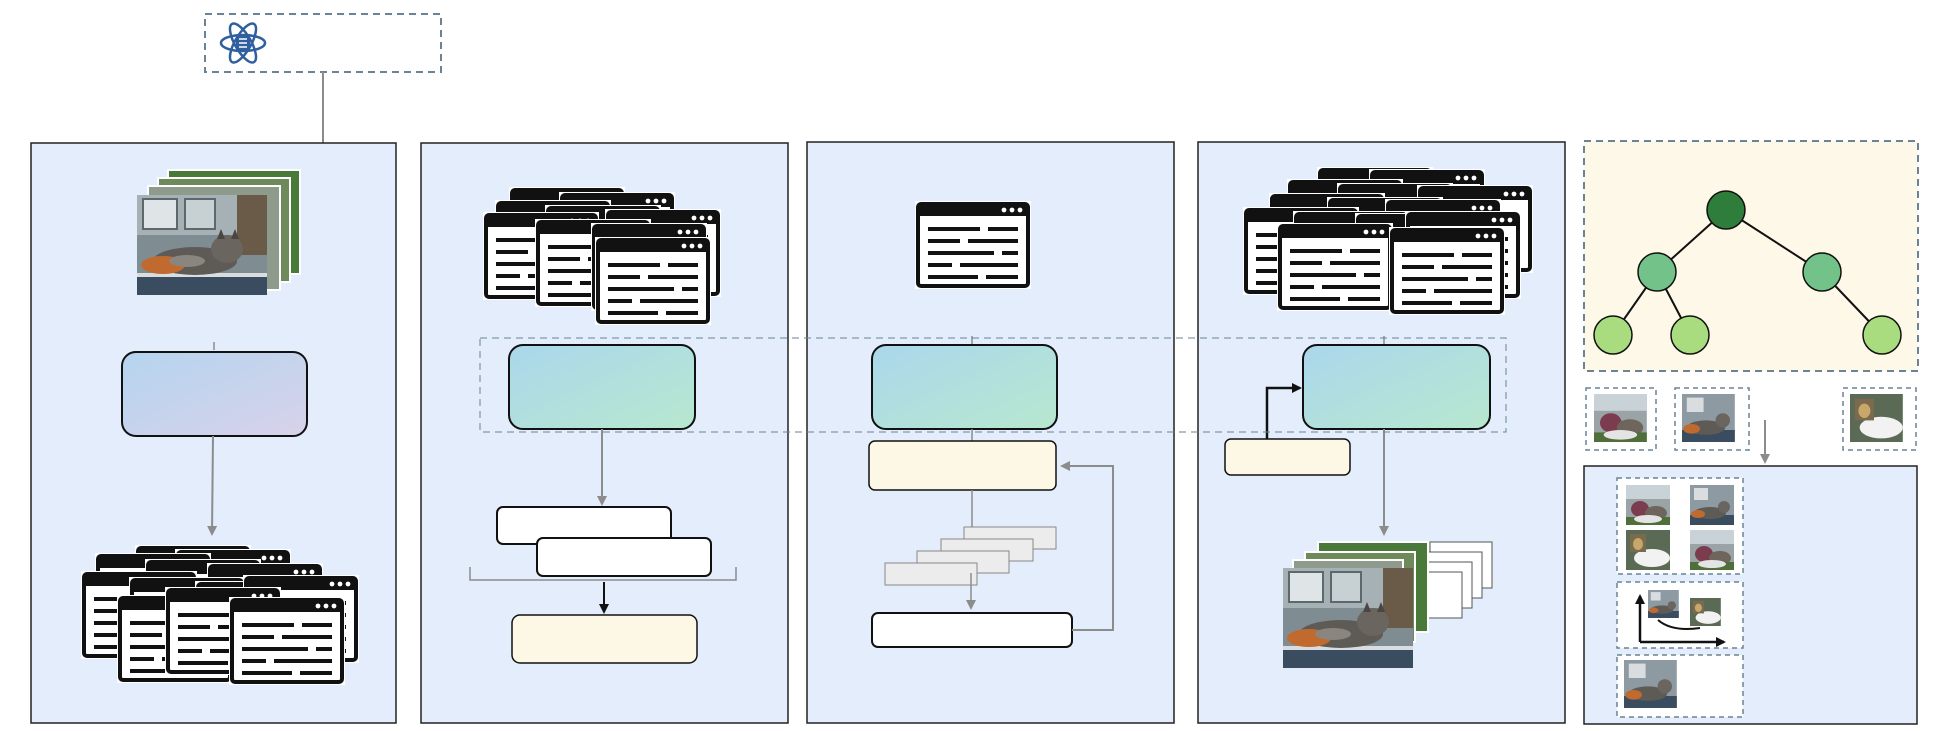 The width and height of the screenshot is (1950, 731). What do you see at coordinates (1680, 615) in the screenshot?
I see `axes-group` at bounding box center [1680, 615].